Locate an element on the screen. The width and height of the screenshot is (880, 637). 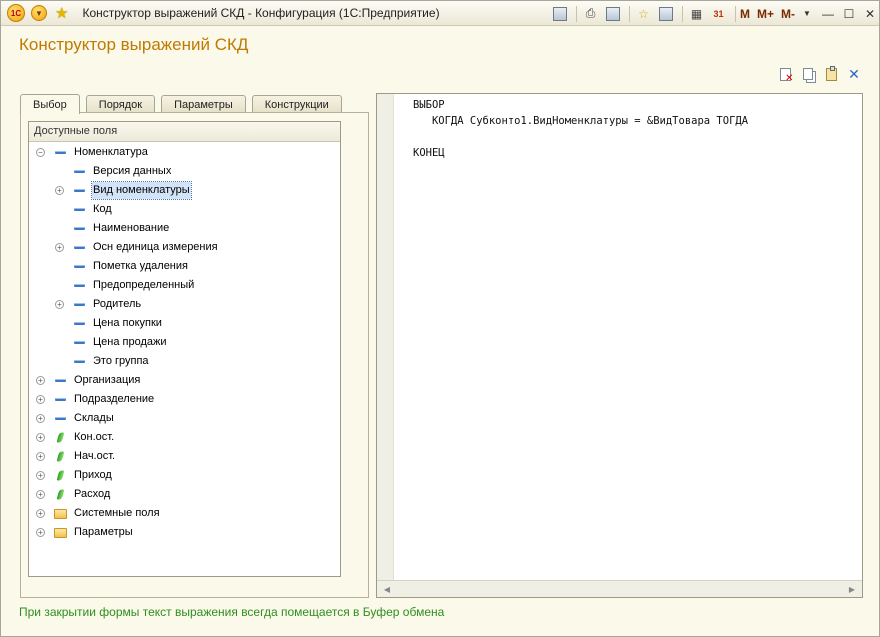
1c-logo-icon: 1С is located at coordinates (16, 13).